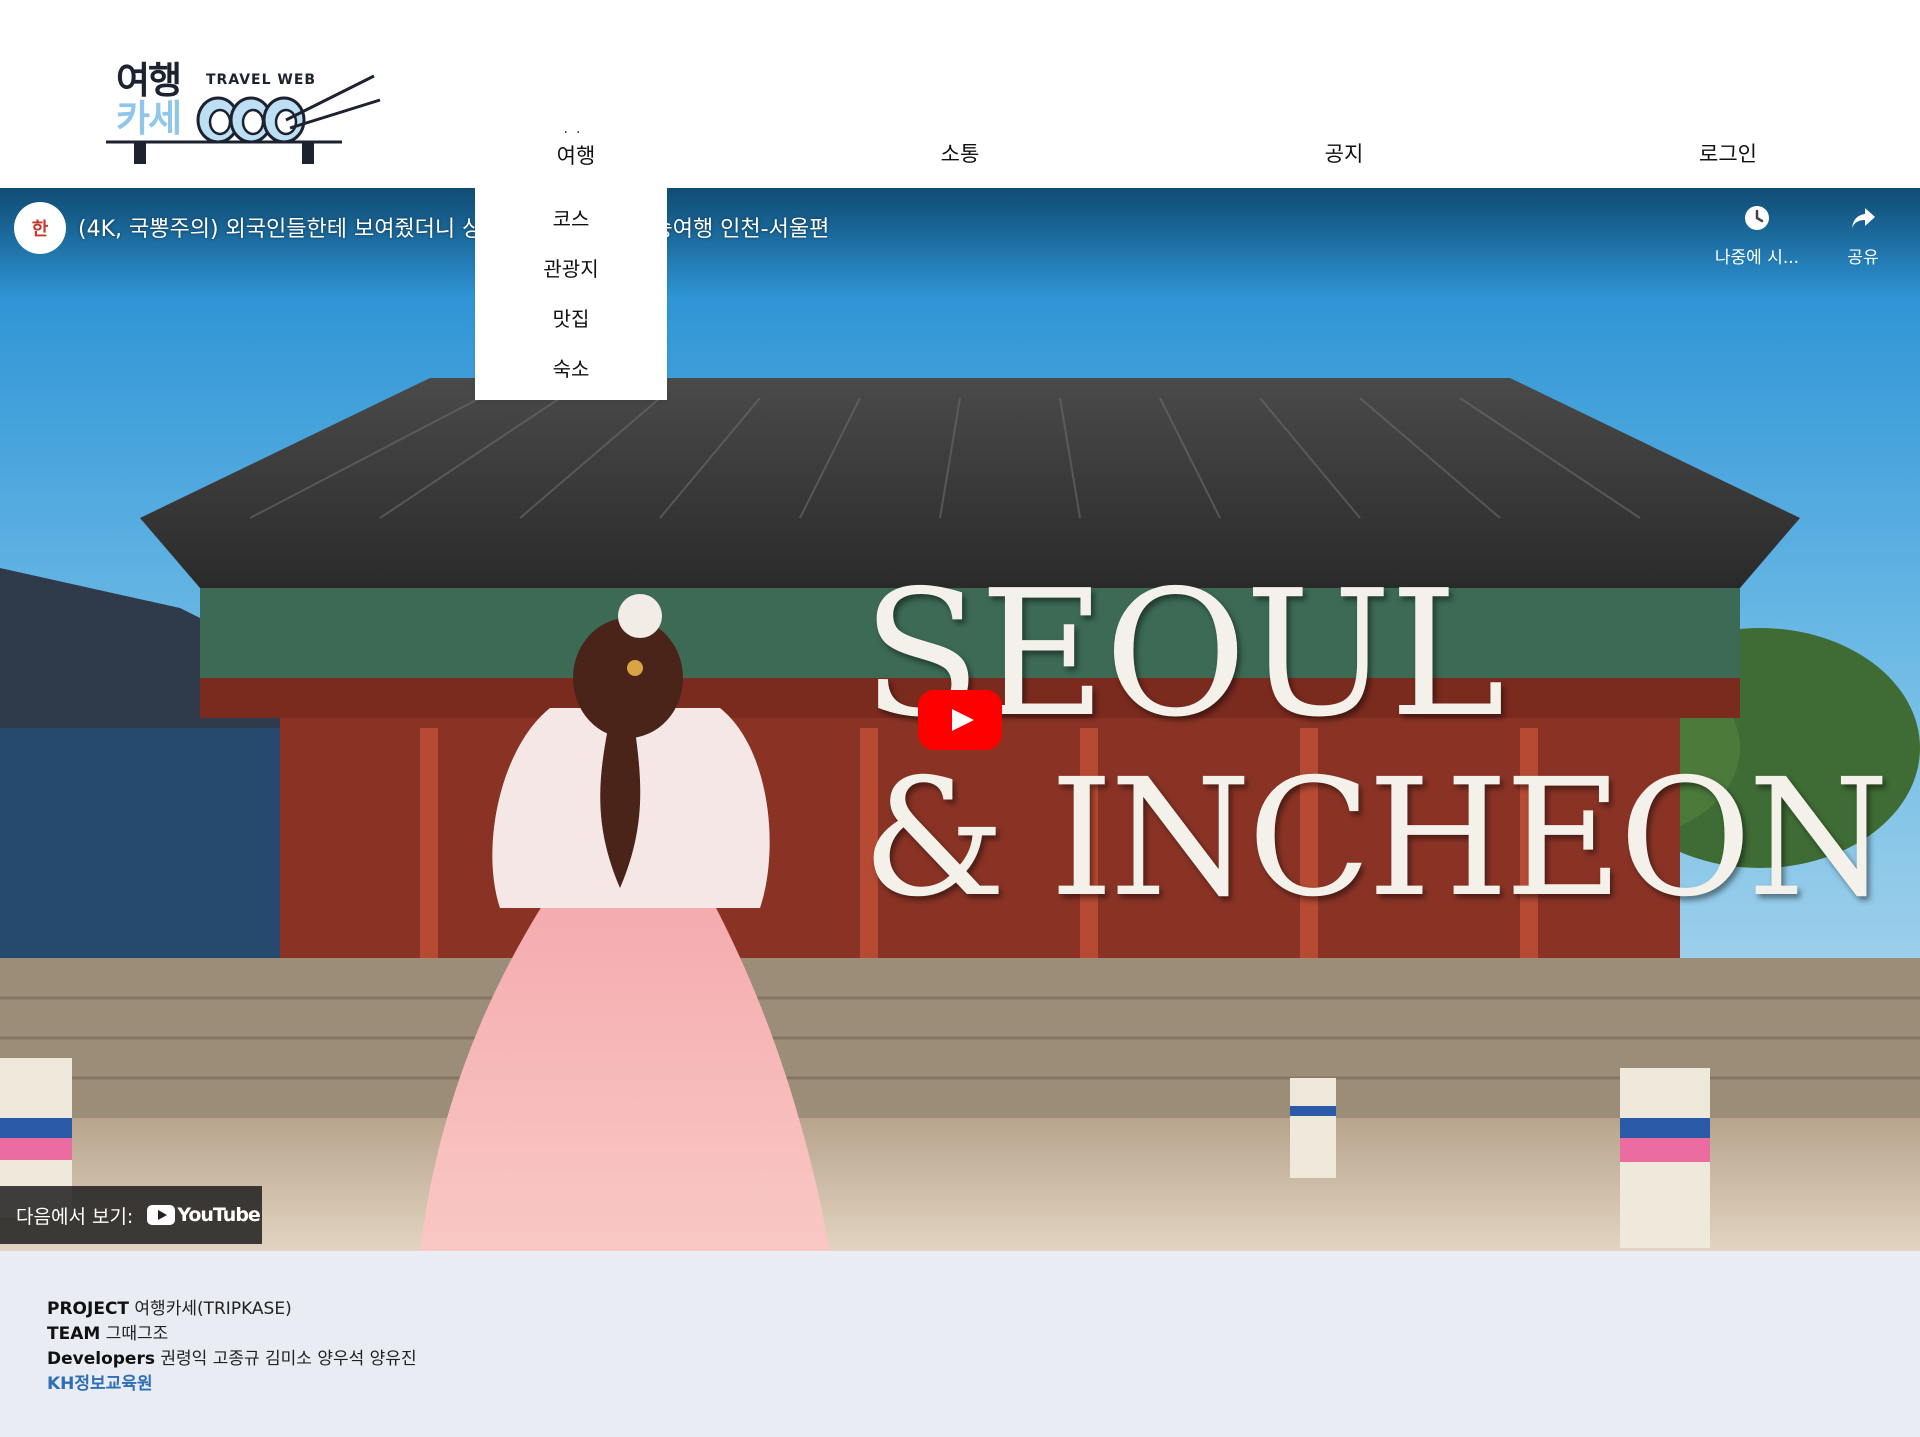  I want to click on footer-project-line: PROJECT 여행카세(TRIPKASE), so click(232, 1309).